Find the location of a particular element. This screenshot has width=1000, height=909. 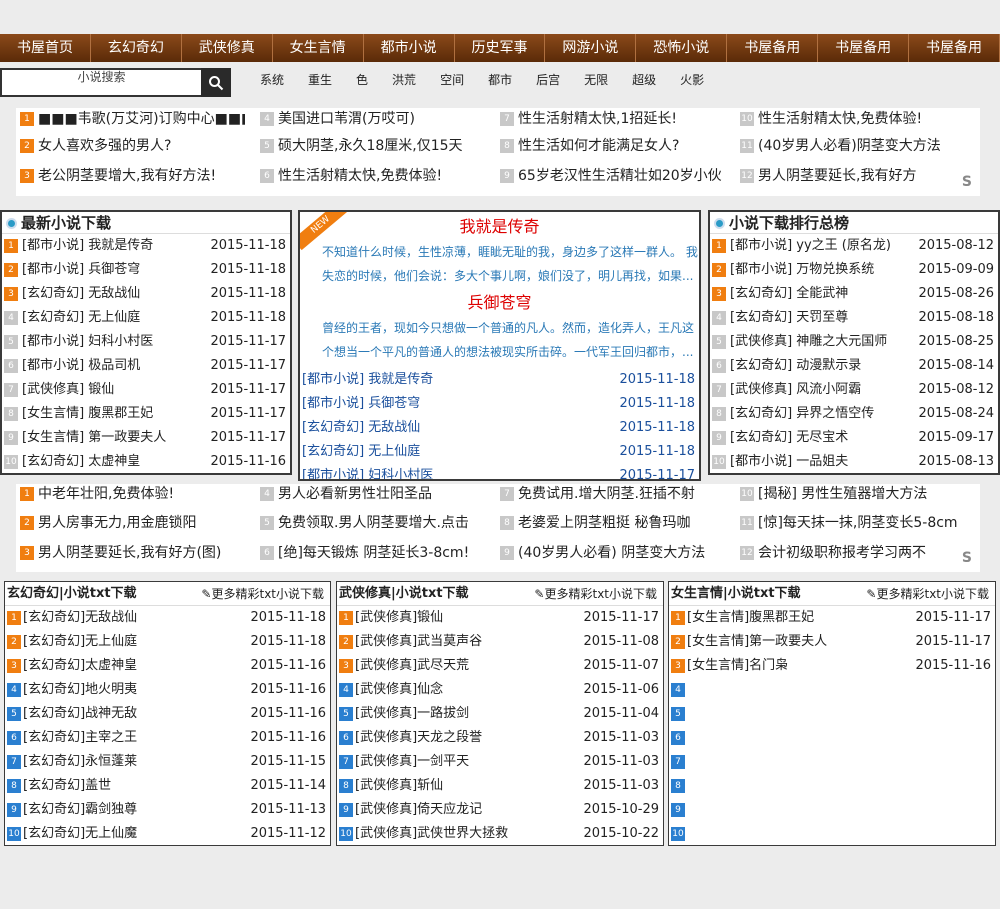

tag-link: 空间 is located at coordinates (452, 80).